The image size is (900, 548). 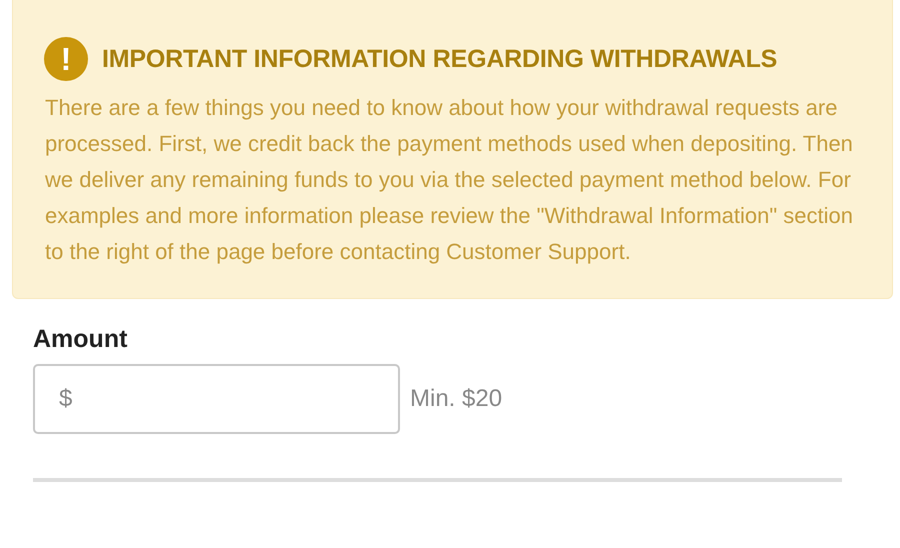 What do you see at coordinates (216, 399) in the screenshot?
I see `amount-field: $` at bounding box center [216, 399].